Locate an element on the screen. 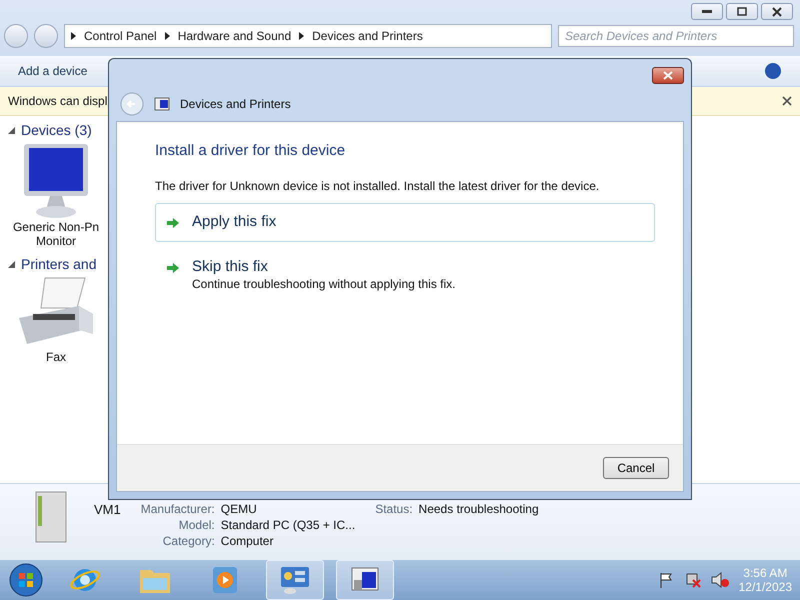 This screenshot has width=800, height=600. search-field: Search Devices and Printers is located at coordinates (676, 36).